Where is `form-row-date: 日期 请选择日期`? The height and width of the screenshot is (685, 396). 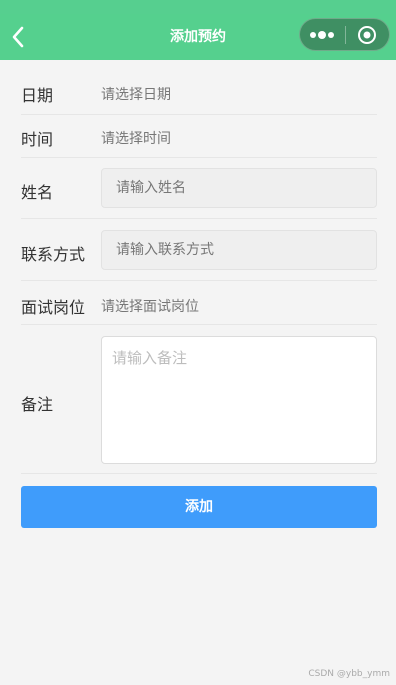 form-row-date: 日期 请选择日期 is located at coordinates (199, 87).